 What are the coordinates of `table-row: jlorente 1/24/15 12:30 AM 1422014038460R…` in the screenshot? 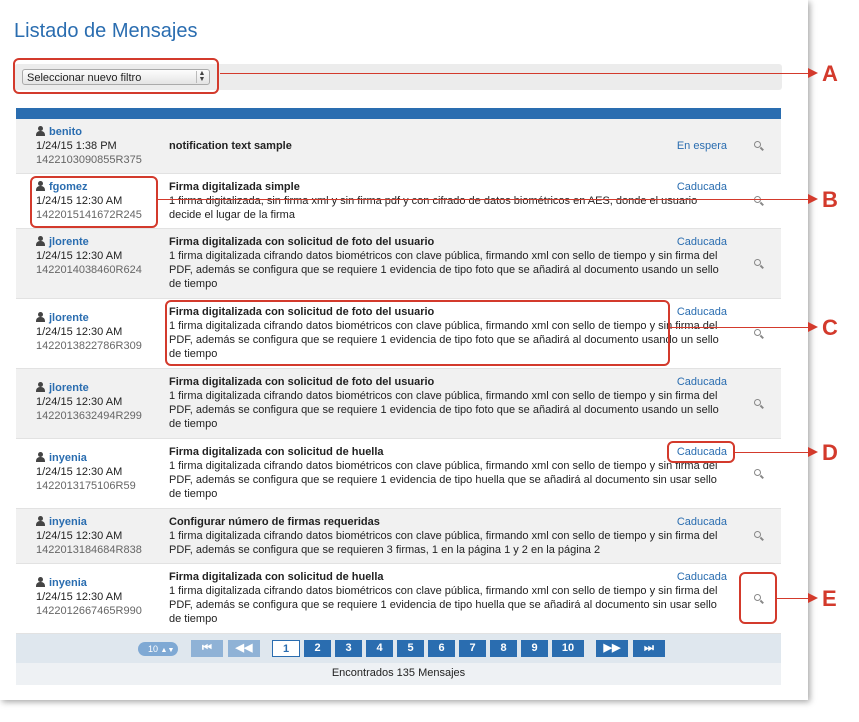 It's located at (398, 264).